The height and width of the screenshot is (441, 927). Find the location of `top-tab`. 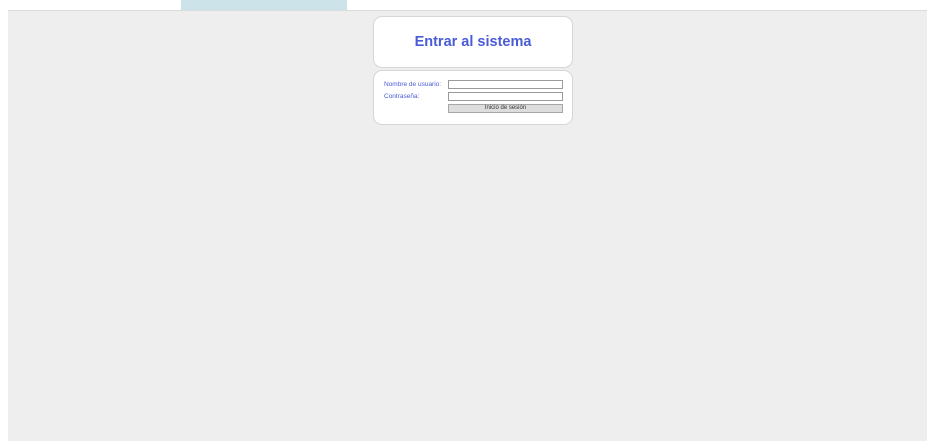

top-tab is located at coordinates (264, 5).